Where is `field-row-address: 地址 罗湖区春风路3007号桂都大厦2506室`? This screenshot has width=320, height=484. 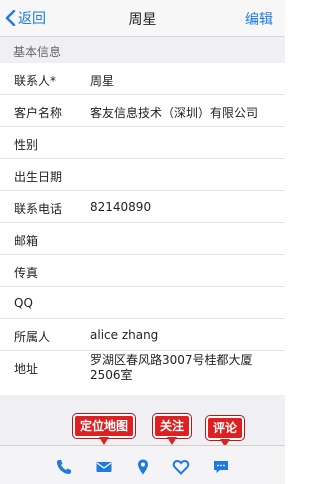
field-row-address: 地址 罗湖区春风路3007号桂都大厦2506室 is located at coordinates (142, 374).